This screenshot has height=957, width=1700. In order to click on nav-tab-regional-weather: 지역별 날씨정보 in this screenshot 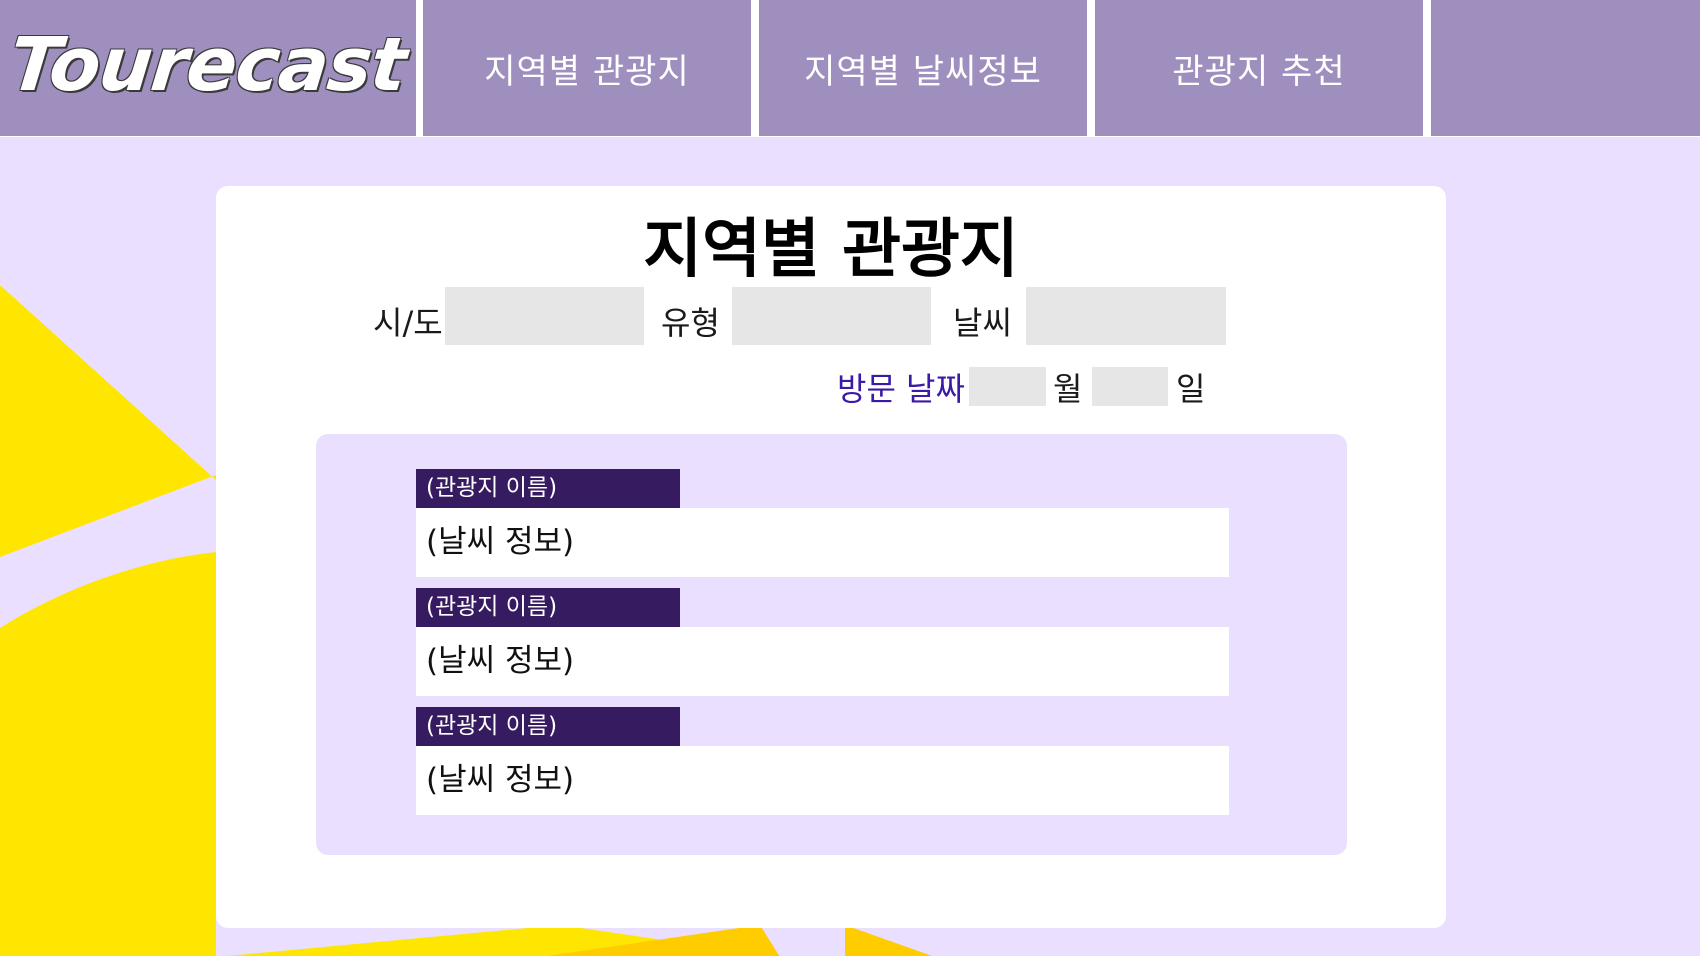, I will do `click(923, 68)`.